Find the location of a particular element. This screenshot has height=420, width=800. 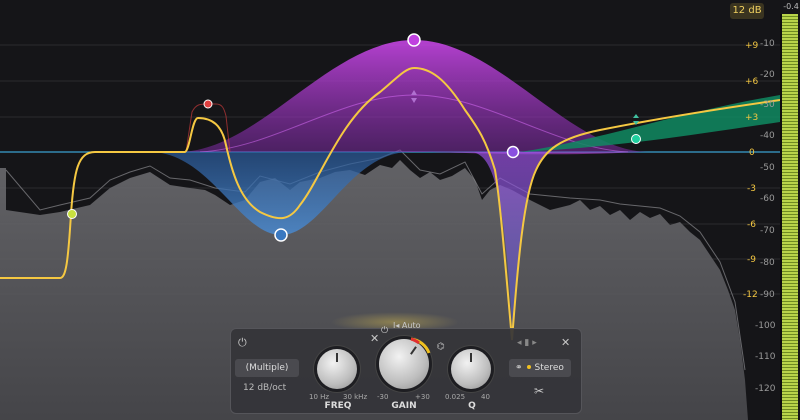

power-icon: ⏻ is located at coordinates (242, 343).